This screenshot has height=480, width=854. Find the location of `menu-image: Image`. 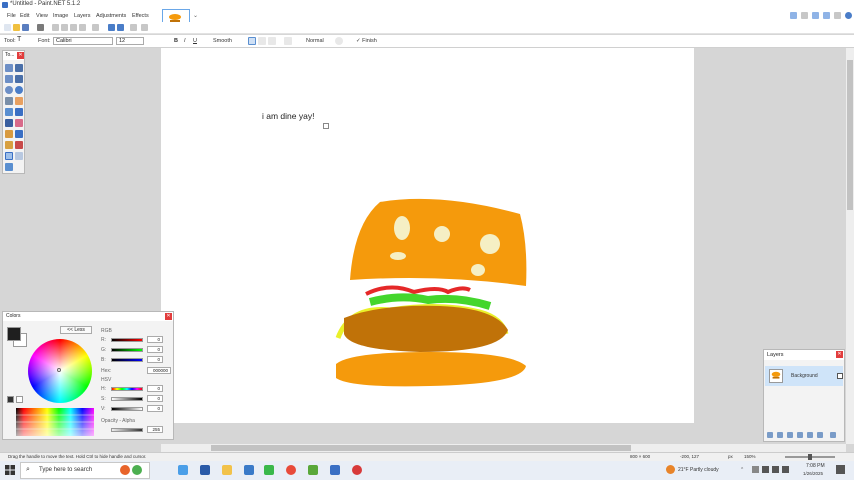

menu-image: Image is located at coordinates (60, 16).